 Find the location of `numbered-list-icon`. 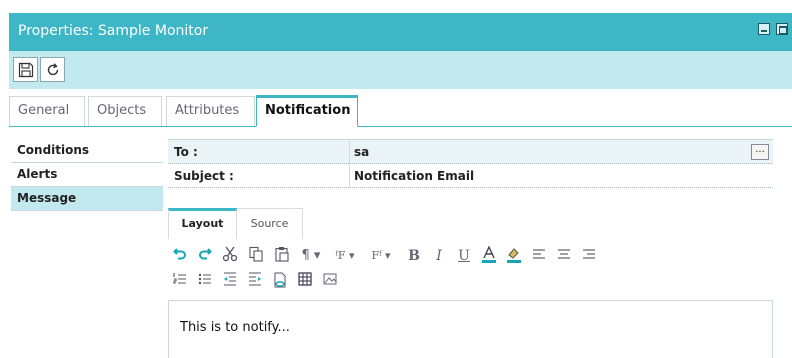

numbered-list-icon is located at coordinates (180, 282).